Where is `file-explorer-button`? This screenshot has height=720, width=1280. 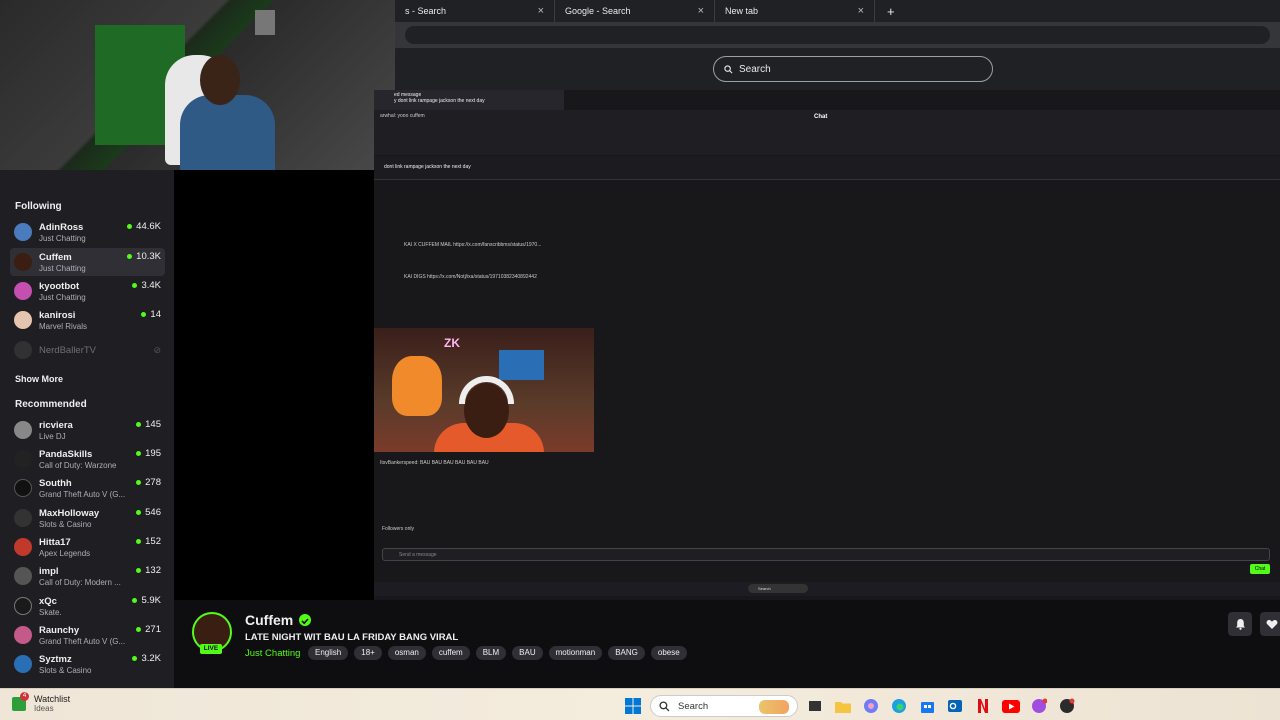 file-explorer-button is located at coordinates (843, 706).